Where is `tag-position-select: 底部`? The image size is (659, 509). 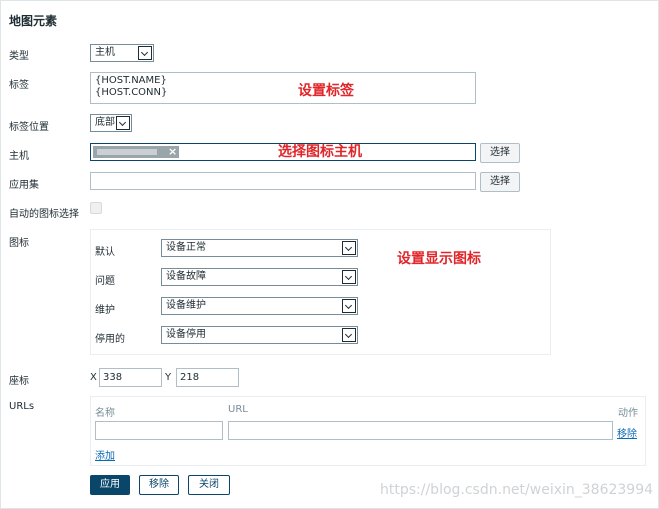
tag-position-select: 底部 is located at coordinates (111, 123).